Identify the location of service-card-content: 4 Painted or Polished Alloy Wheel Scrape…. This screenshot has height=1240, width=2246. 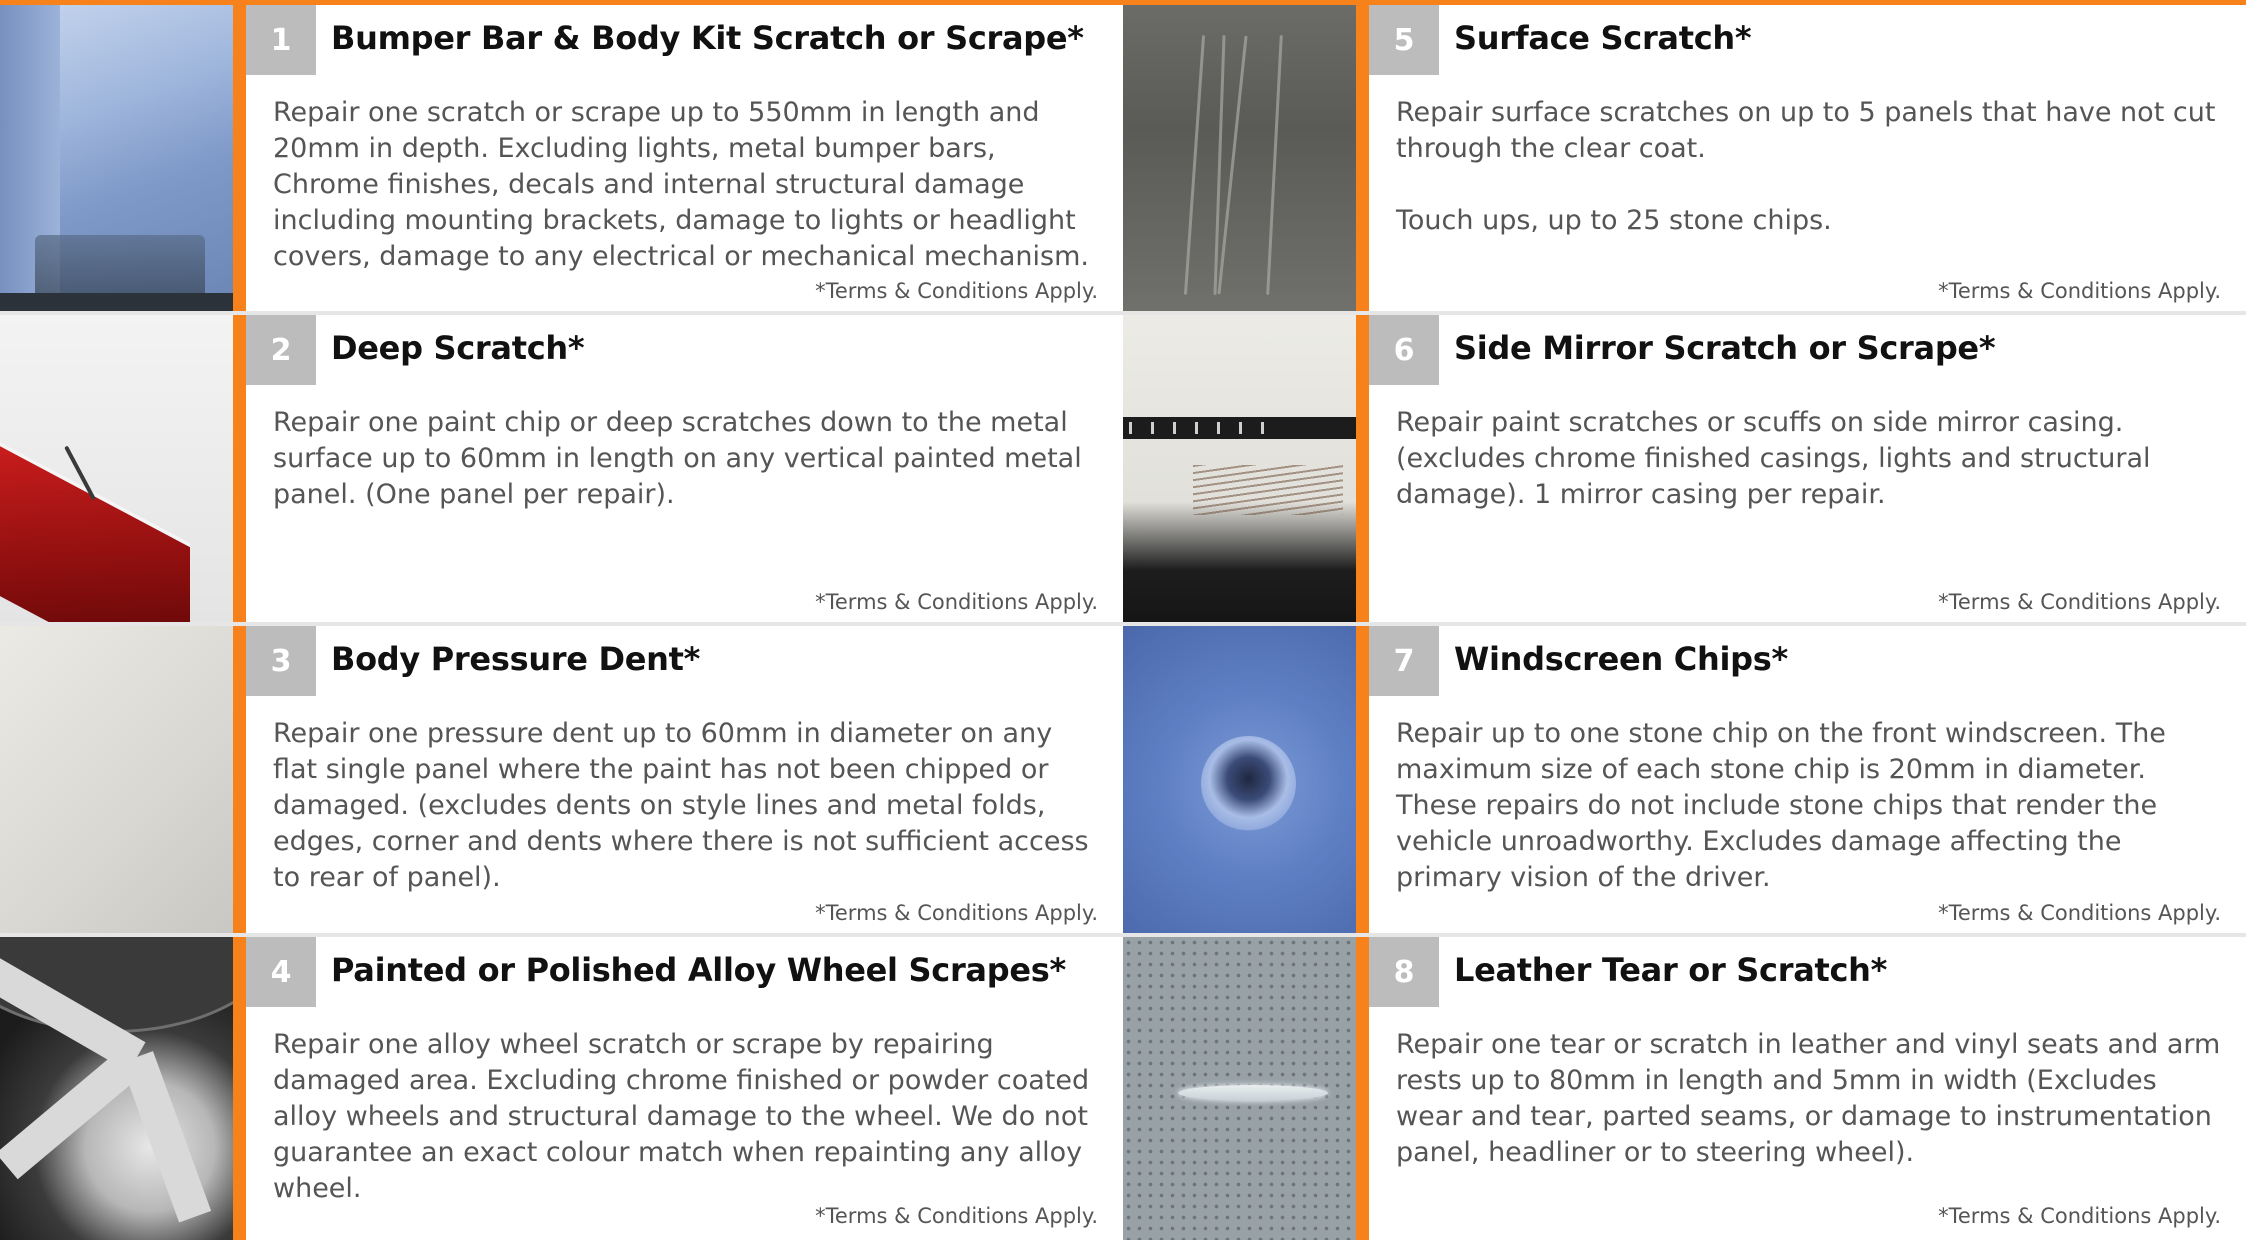
(684, 1088).